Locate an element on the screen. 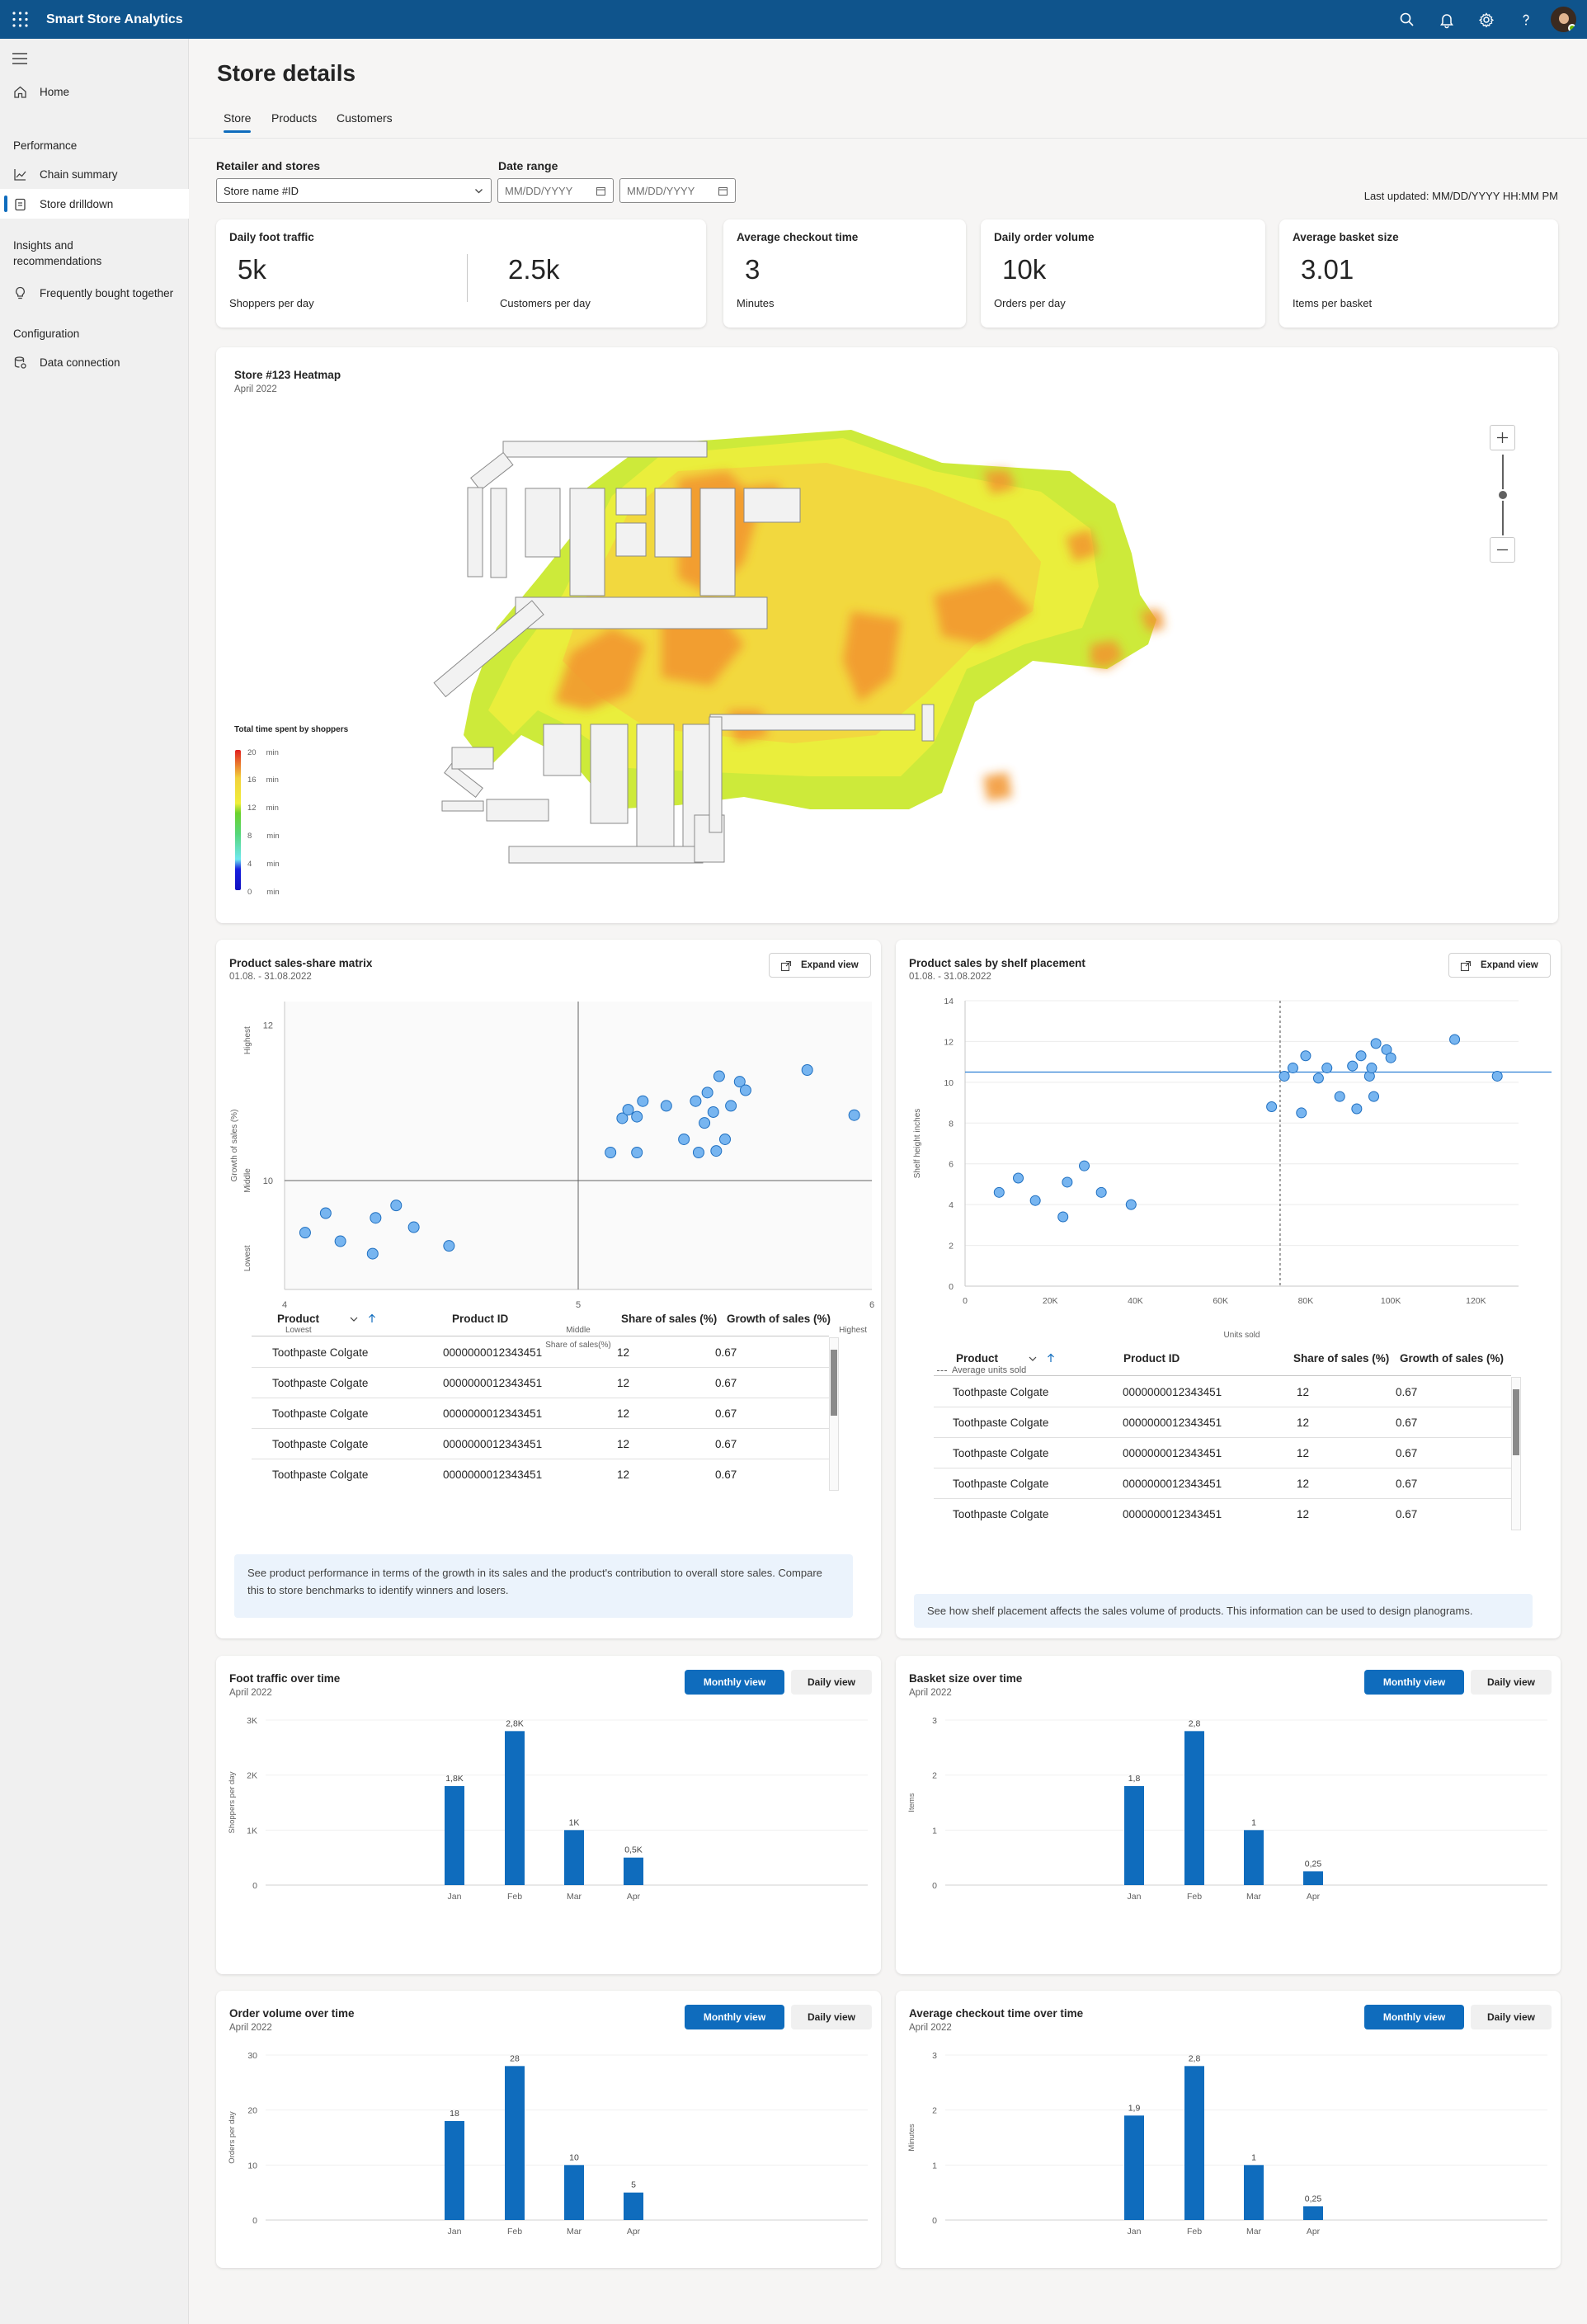 The height and width of the screenshot is (2324, 1587). search-icon is located at coordinates (1407, 20).